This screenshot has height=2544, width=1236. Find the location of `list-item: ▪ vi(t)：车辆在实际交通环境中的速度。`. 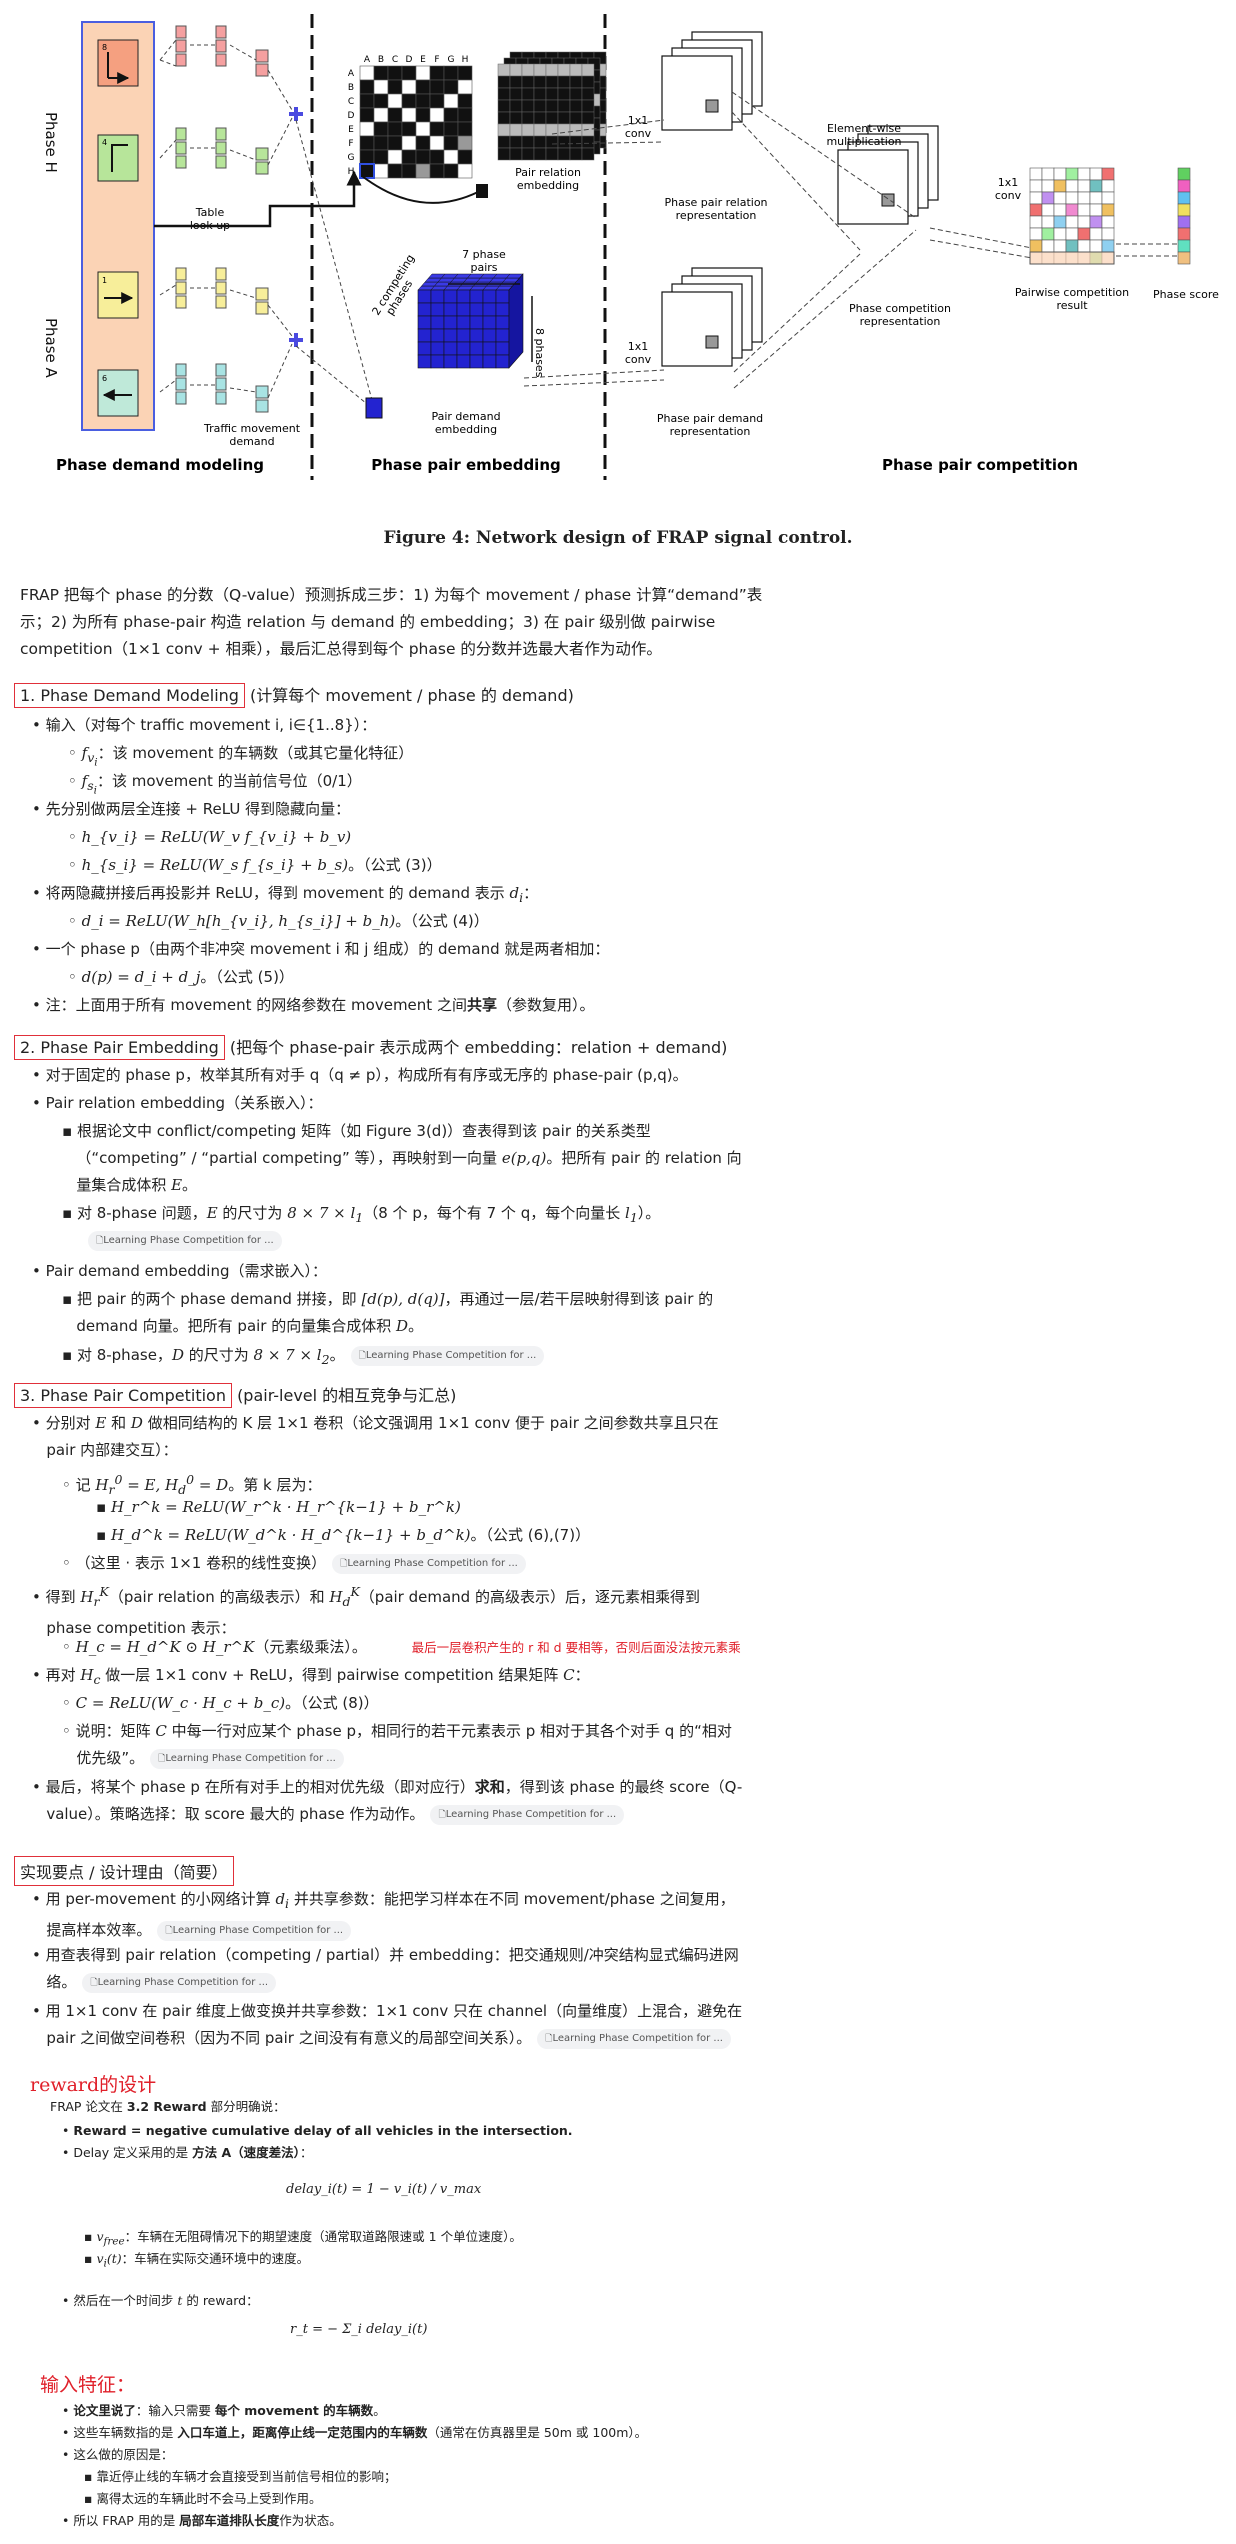

list-item: ▪ vi(t)：车辆在实际交通环境中的速度。 is located at coordinates (197, 2260).